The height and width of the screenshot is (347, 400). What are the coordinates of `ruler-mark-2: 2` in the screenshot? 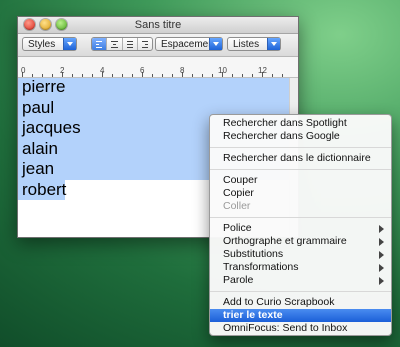 It's located at (62, 70).